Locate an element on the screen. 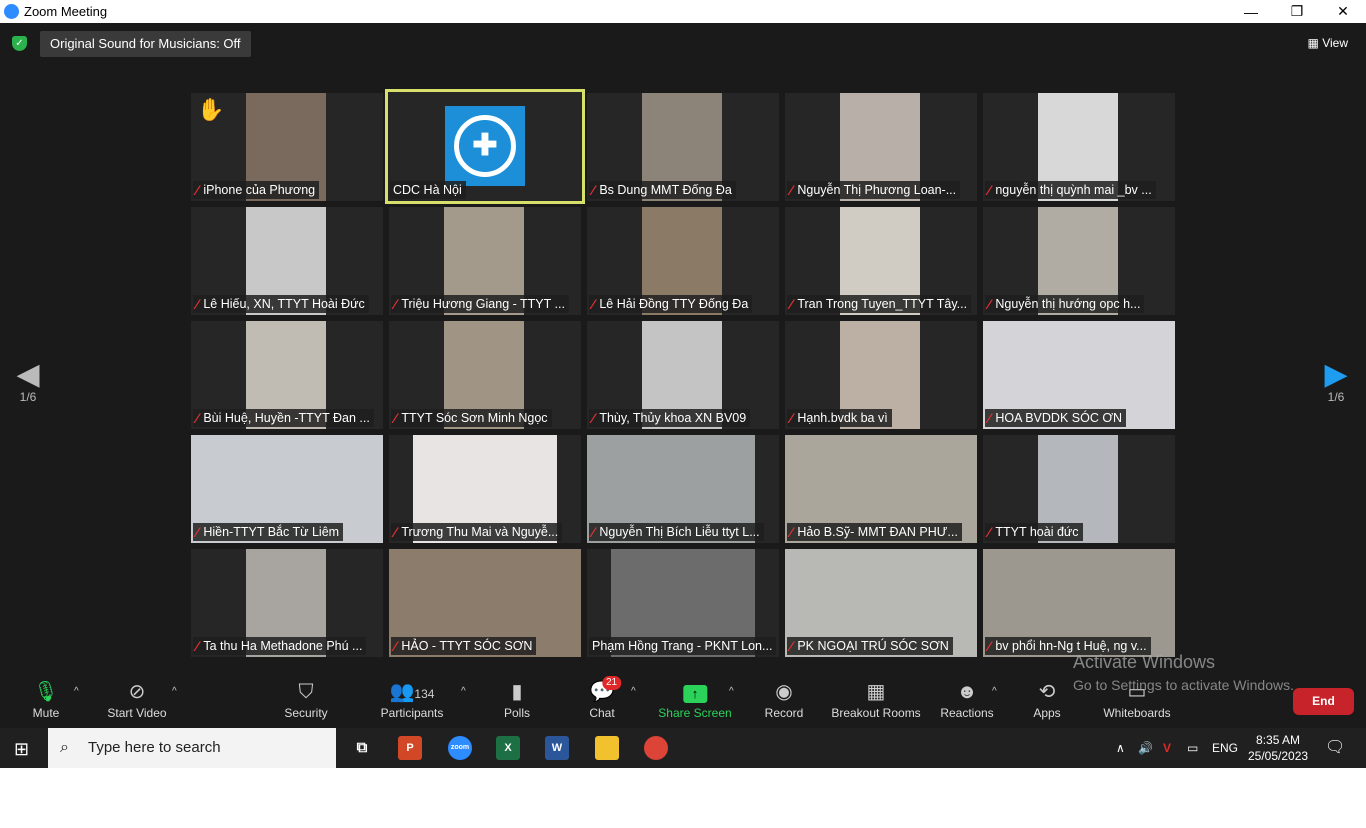 The height and width of the screenshot is (828, 1366). participants-label: Participants is located at coordinates (412, 713).